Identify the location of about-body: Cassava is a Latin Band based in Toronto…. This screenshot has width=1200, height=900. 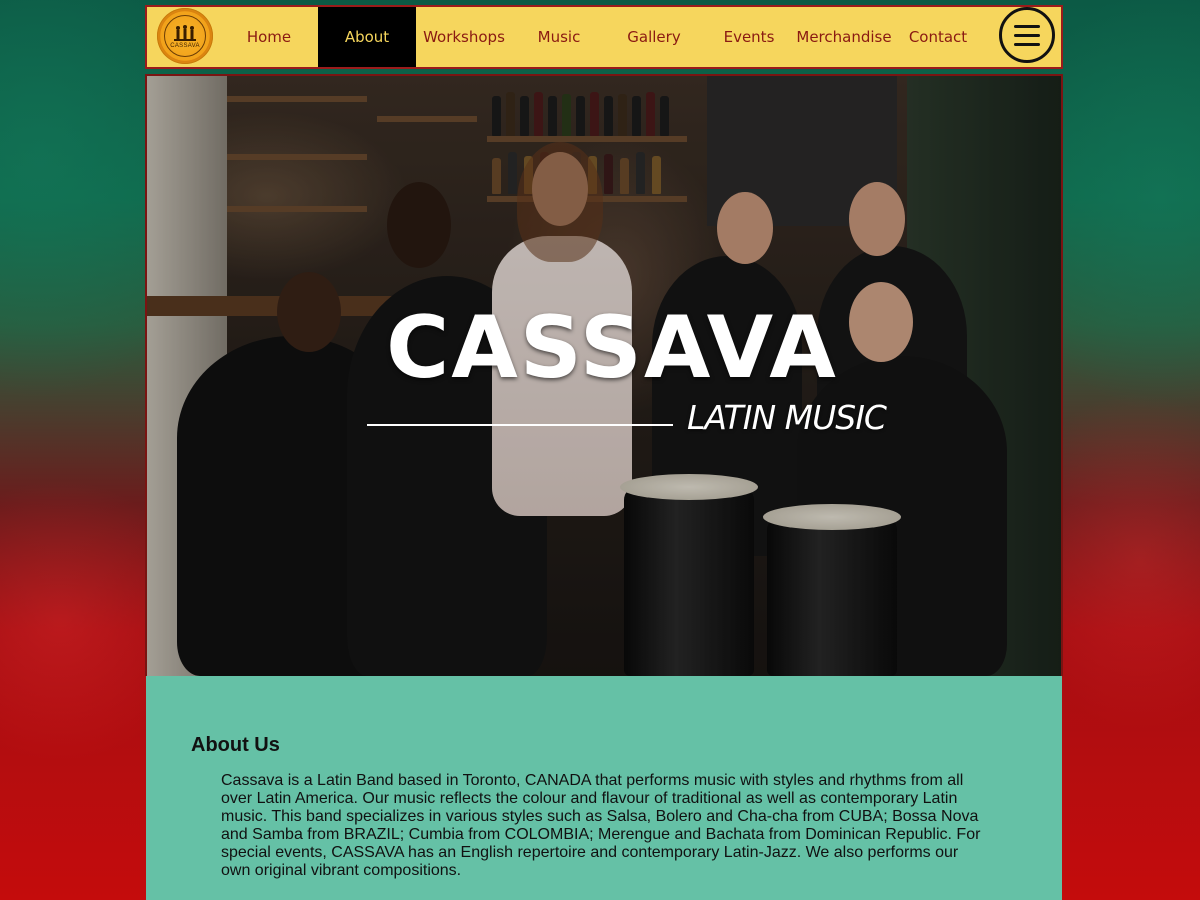
(601, 825).